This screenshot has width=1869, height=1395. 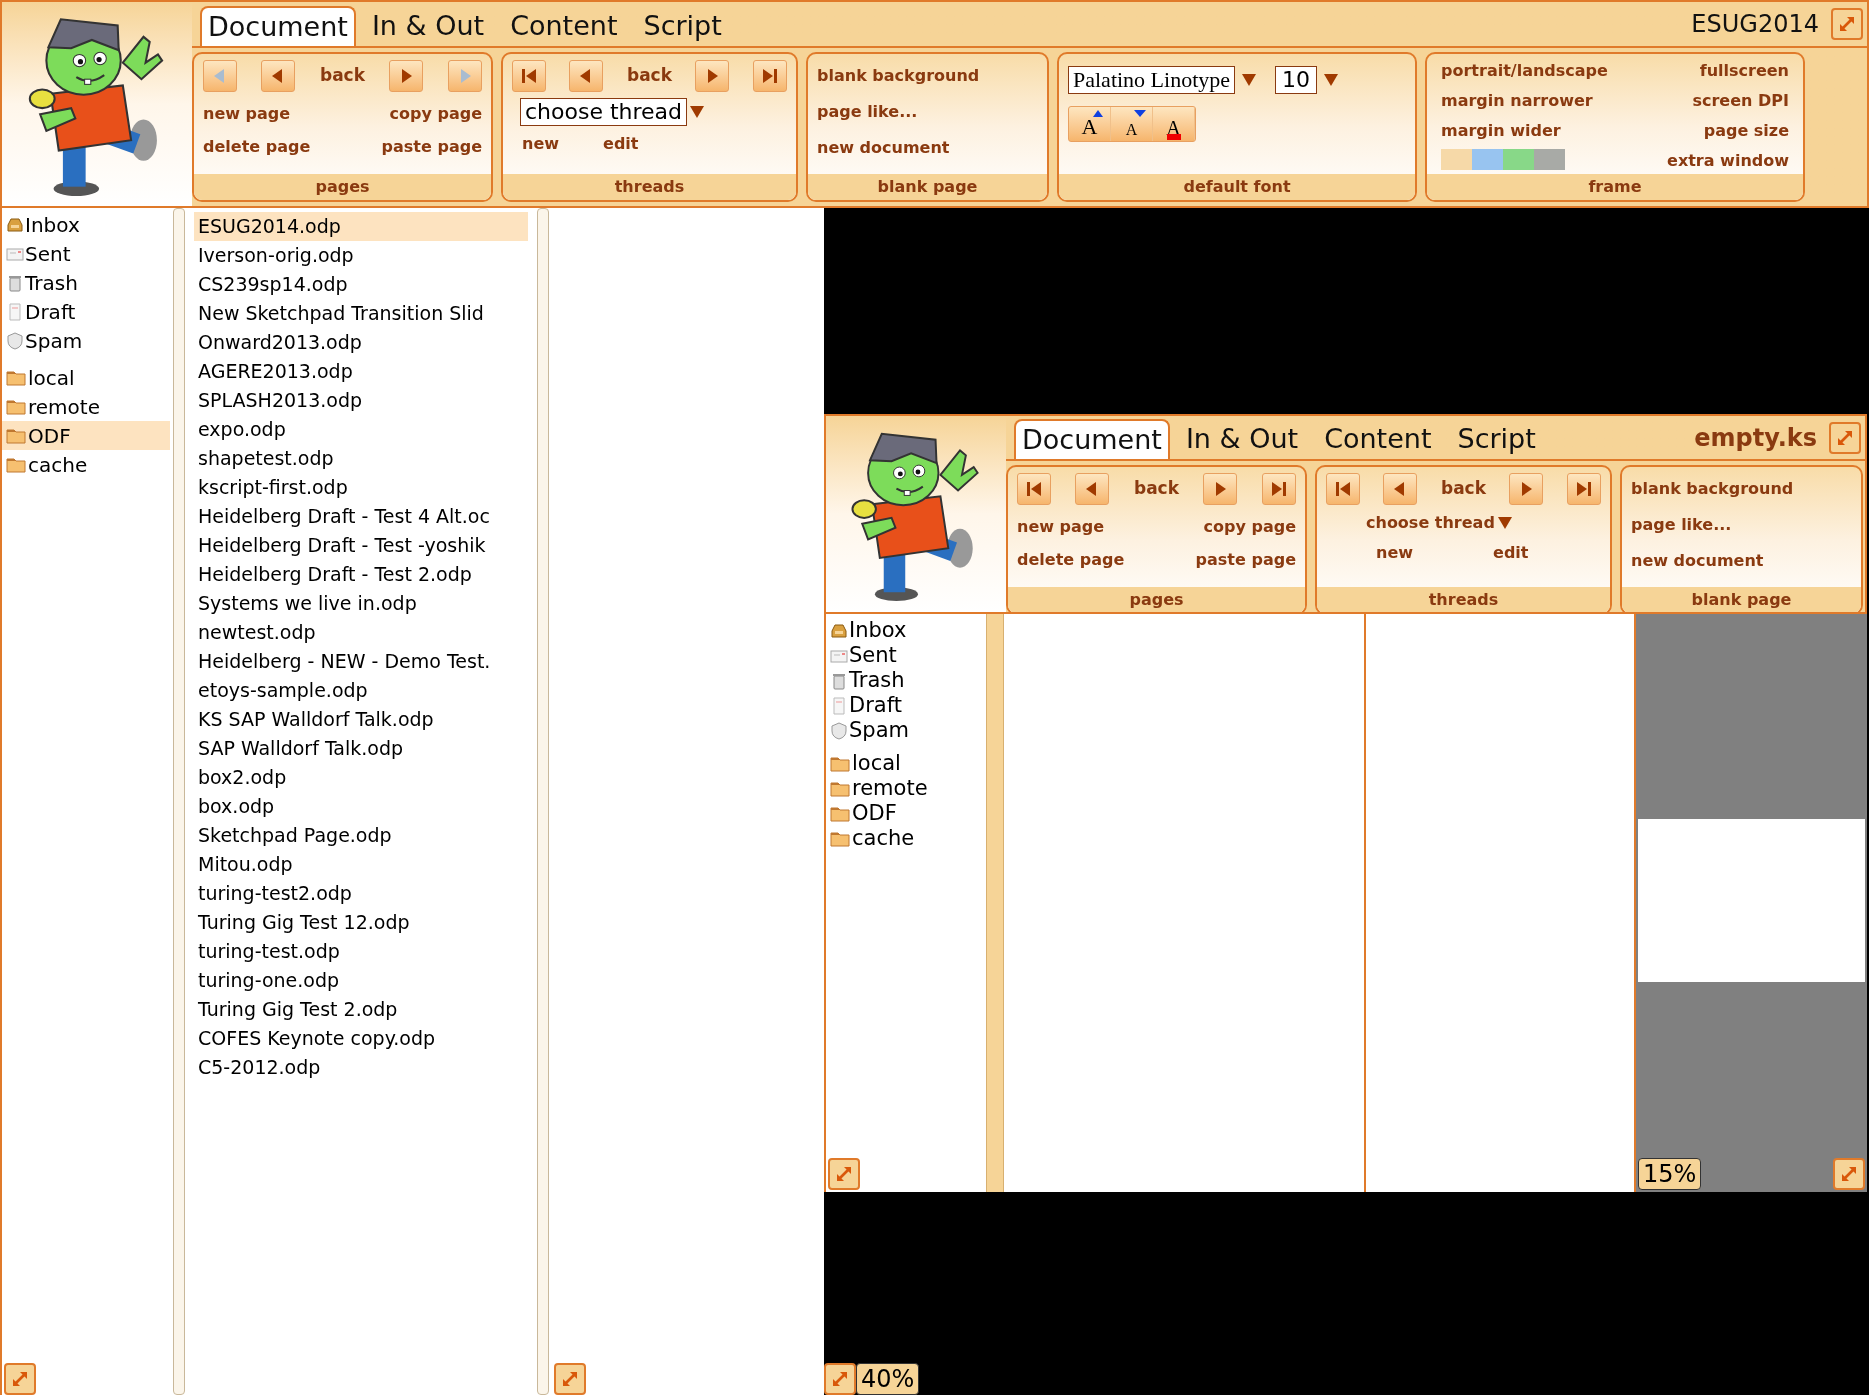 I want to click on file-item: ESUG2014.odp, so click(x=361, y=226).